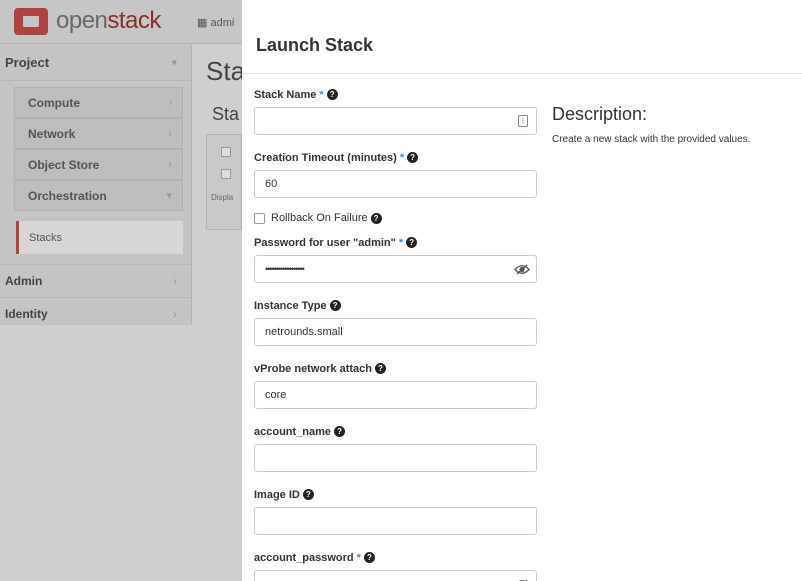 The width and height of the screenshot is (802, 581). Describe the element at coordinates (290, 305) in the screenshot. I see `instance-type-label: Instance Type` at that location.